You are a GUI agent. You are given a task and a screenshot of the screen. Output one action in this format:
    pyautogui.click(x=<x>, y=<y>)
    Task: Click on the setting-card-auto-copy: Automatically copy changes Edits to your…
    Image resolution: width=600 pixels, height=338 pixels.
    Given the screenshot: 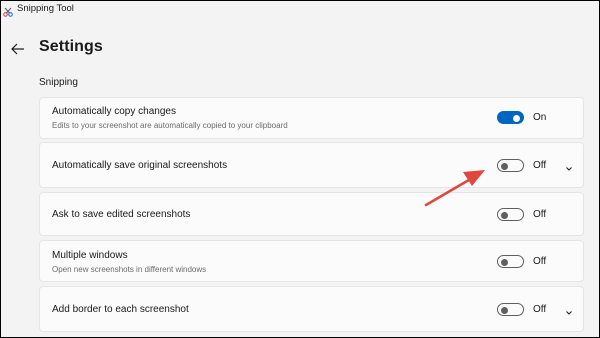 What is the action you would take?
    pyautogui.click(x=311, y=118)
    